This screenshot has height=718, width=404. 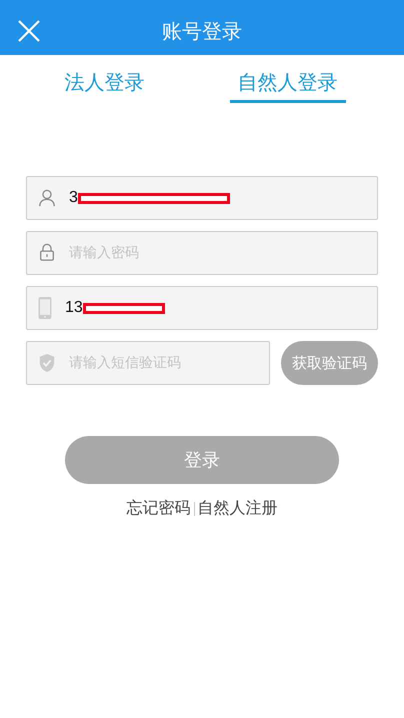 What do you see at coordinates (237, 508) in the screenshot?
I see `link: 自然人注册` at bounding box center [237, 508].